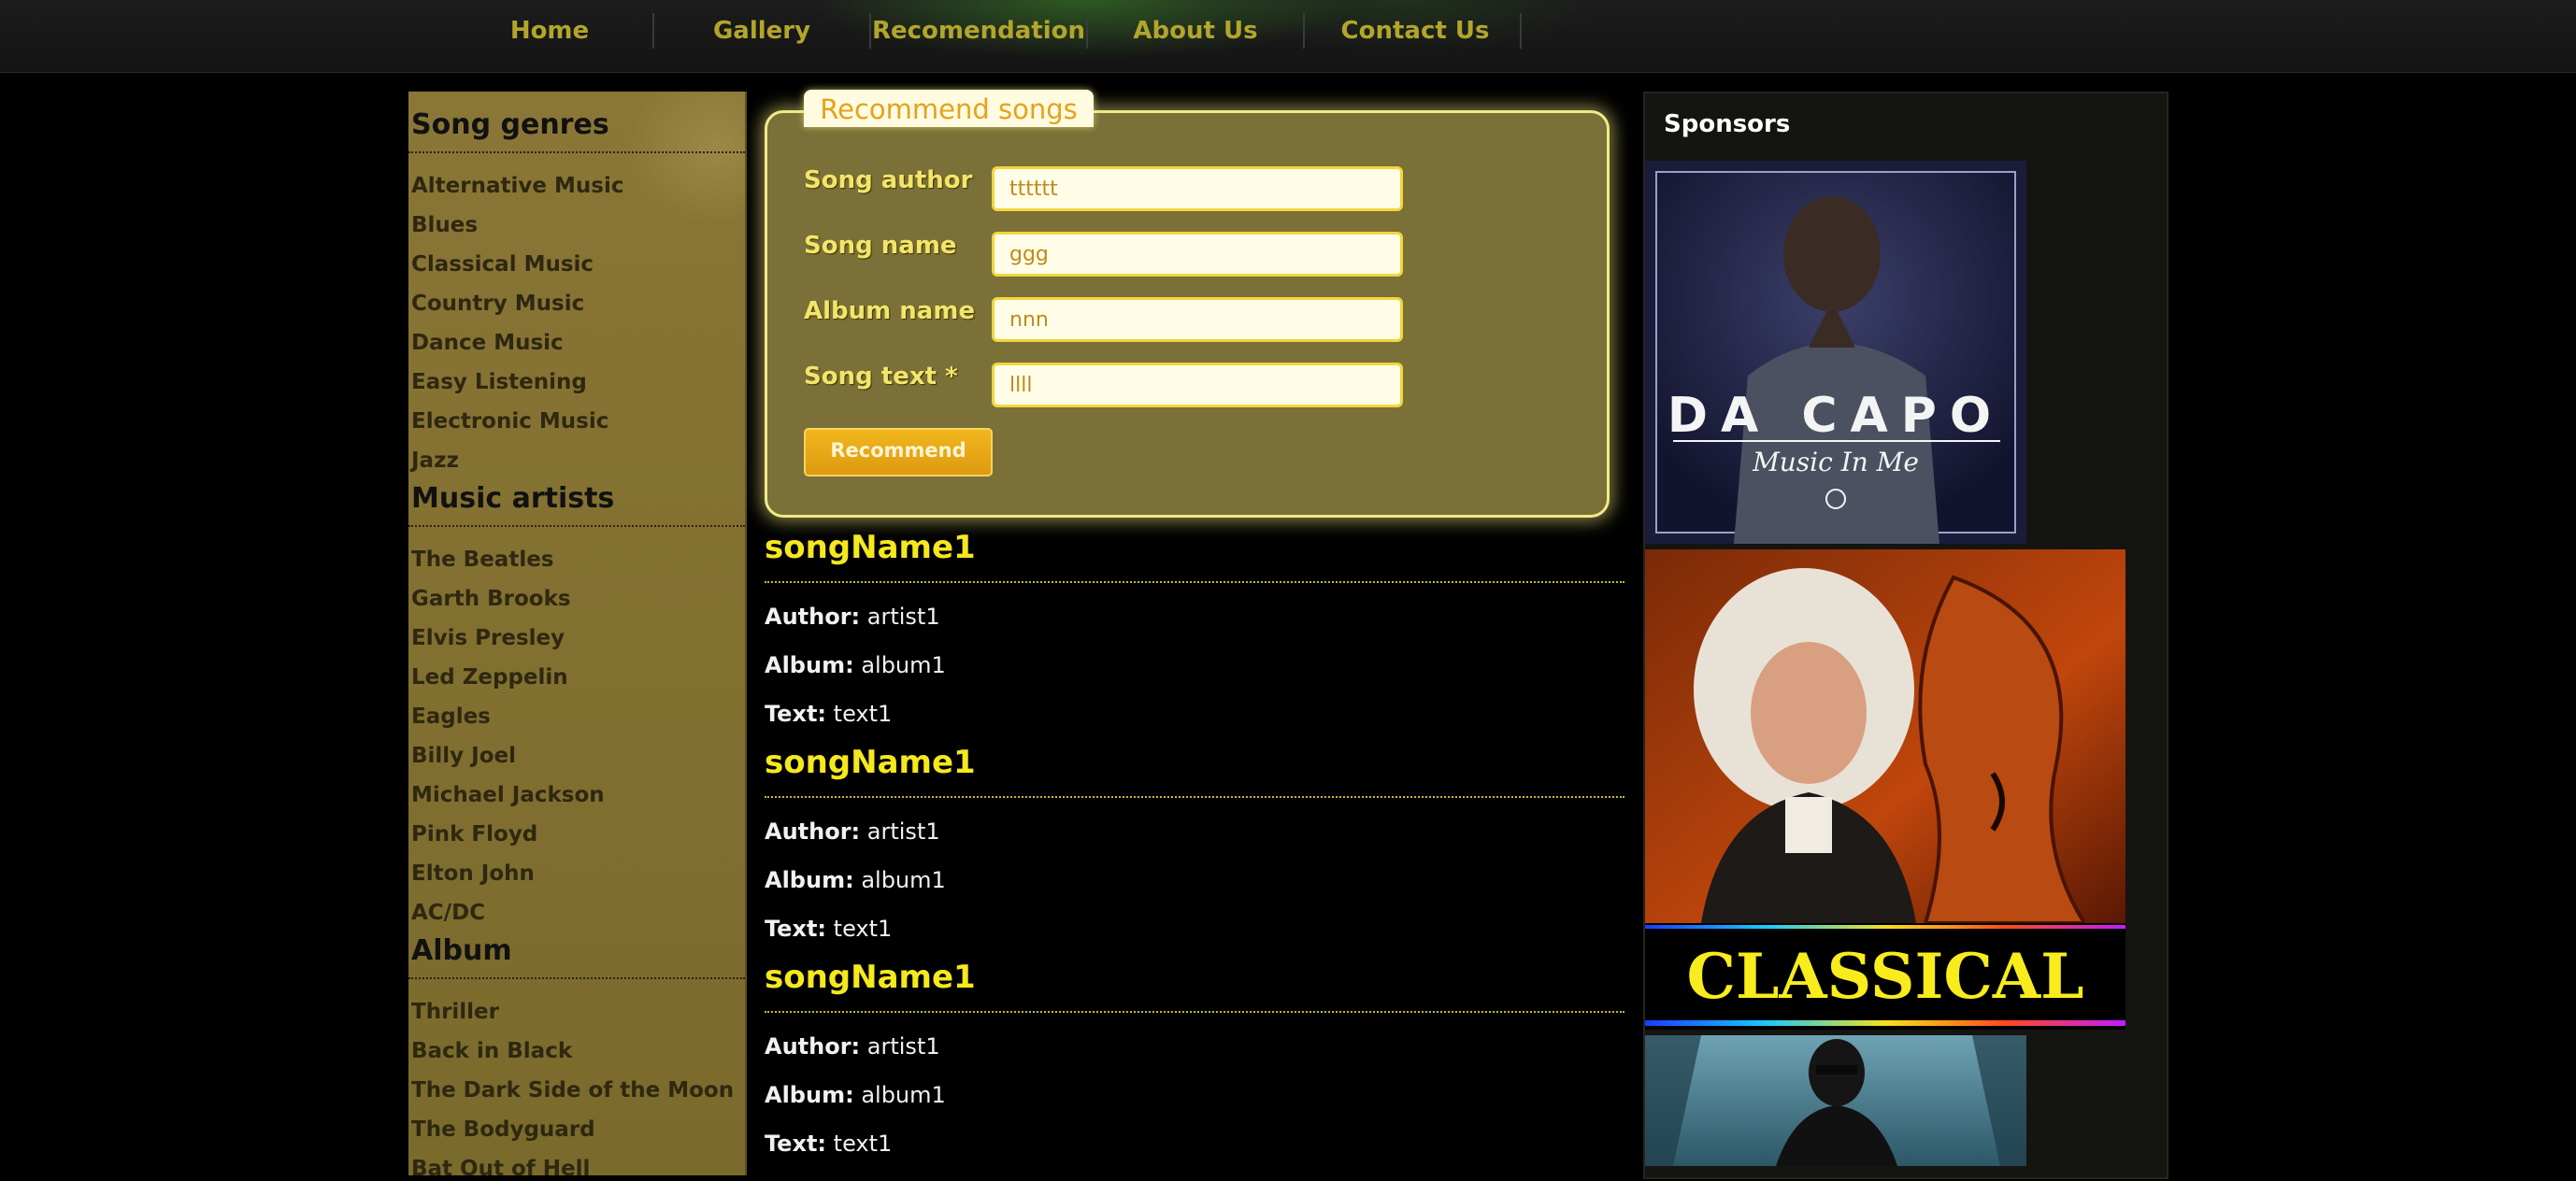 The height and width of the screenshot is (1181, 2576). I want to click on artist-link: The Beatles, so click(482, 560).